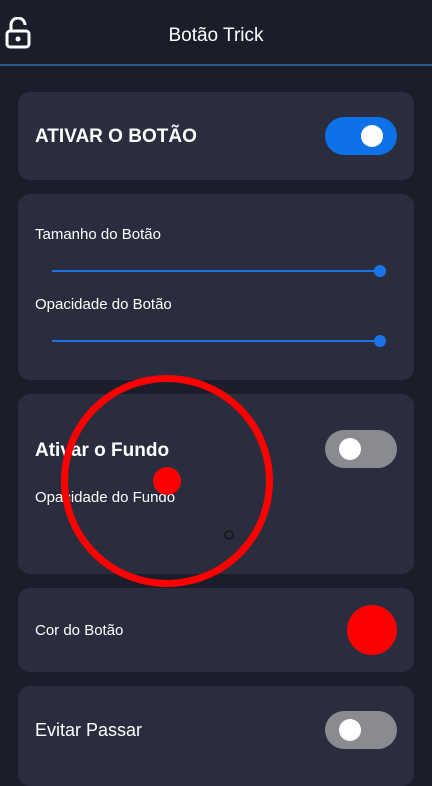  I want to click on floating-button-dot, so click(167, 481).